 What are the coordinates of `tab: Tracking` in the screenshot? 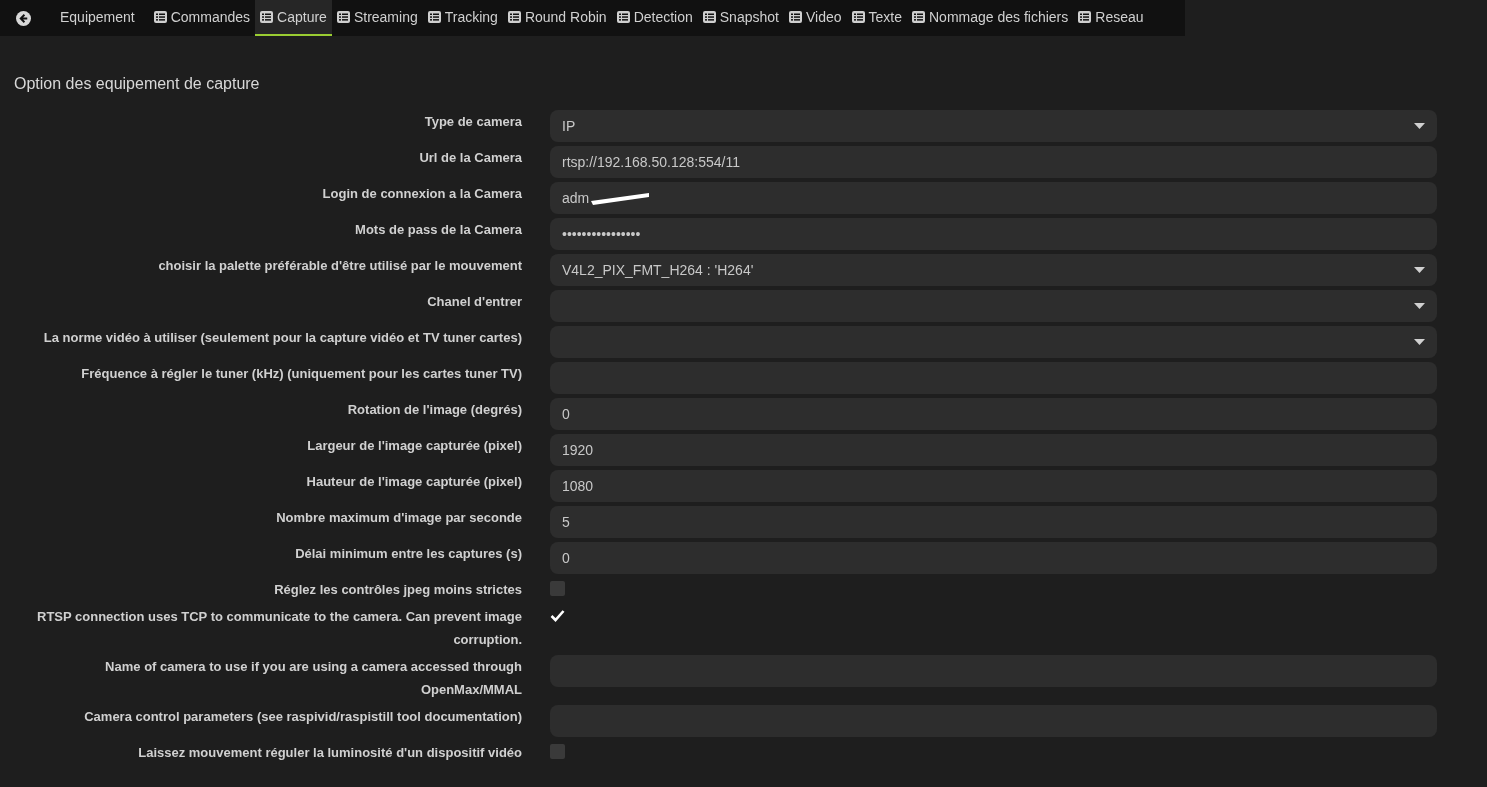 It's located at (462, 18).